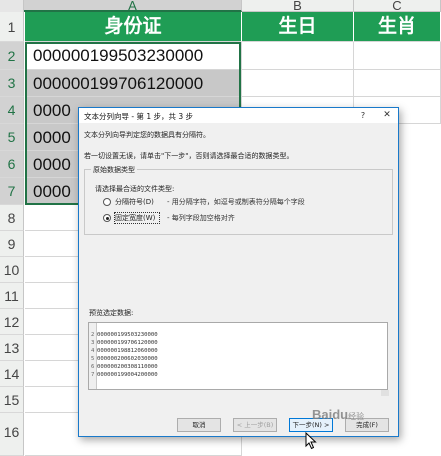  What do you see at coordinates (111, 313) in the screenshot?
I see `preview-label: 预览选定数据:` at bounding box center [111, 313].